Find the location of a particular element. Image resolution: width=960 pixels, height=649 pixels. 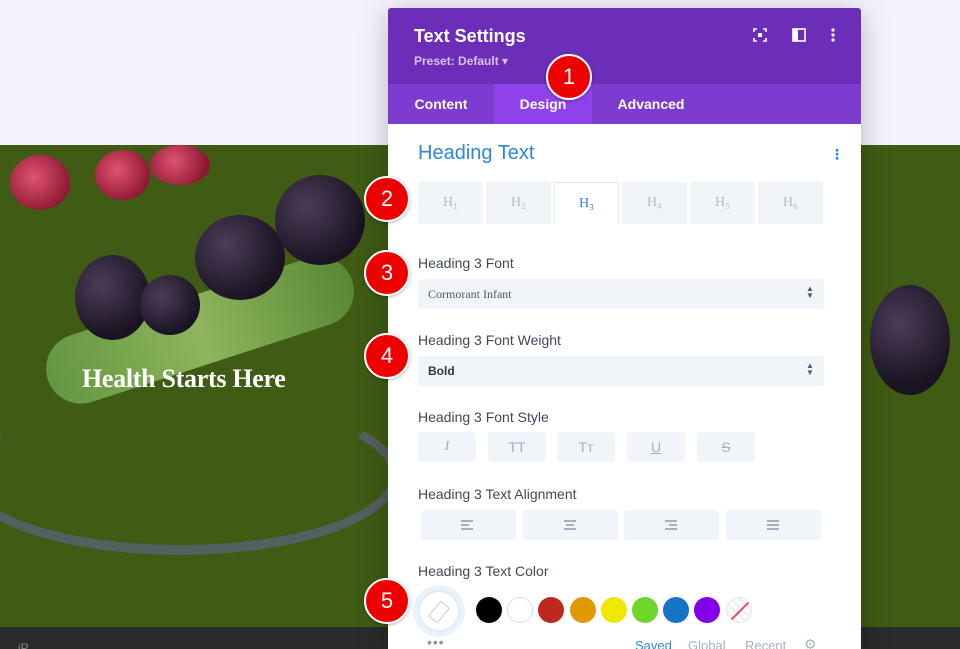

capitalize-button: Tт is located at coordinates (586, 447).